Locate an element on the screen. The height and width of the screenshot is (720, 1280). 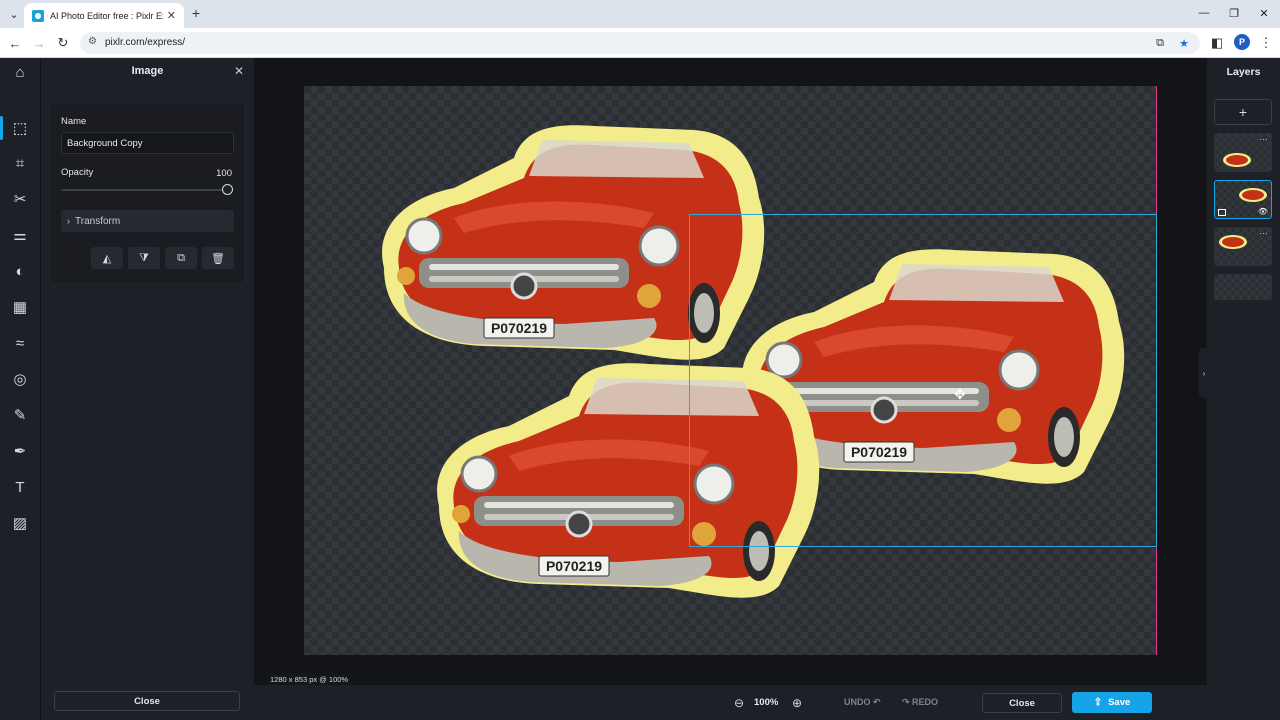
layer-thumbnail-selected: 👁 is located at coordinates (1243, 199).